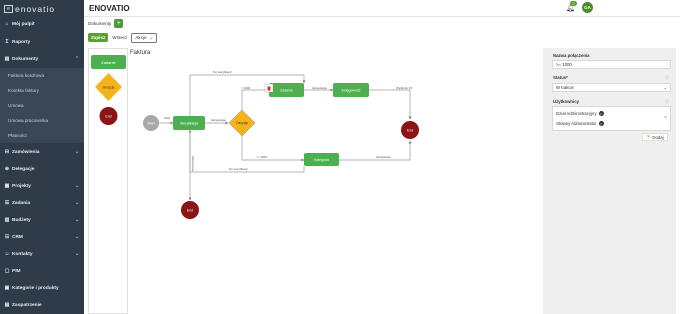 The width and height of the screenshot is (680, 314). Describe the element at coordinates (390, 104) in the screenshot. I see `edge-wyslij` at that location.